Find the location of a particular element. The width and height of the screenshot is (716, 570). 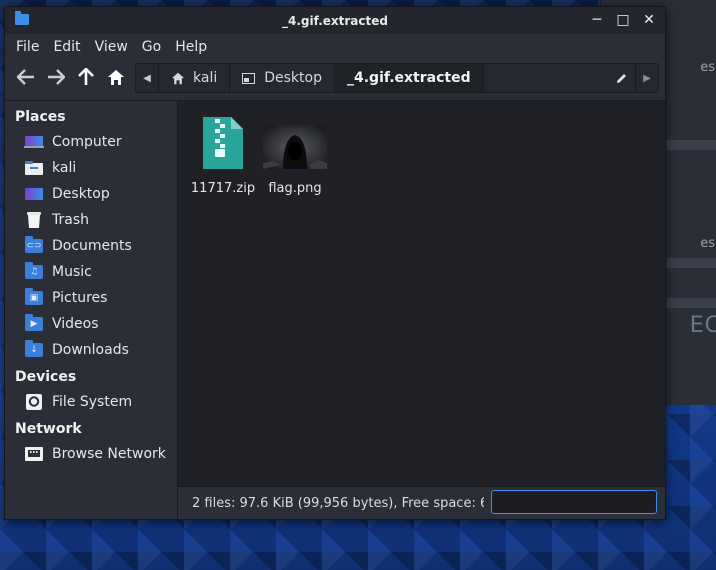

sidebar-item-desktop: Desktop is located at coordinates (91, 194).